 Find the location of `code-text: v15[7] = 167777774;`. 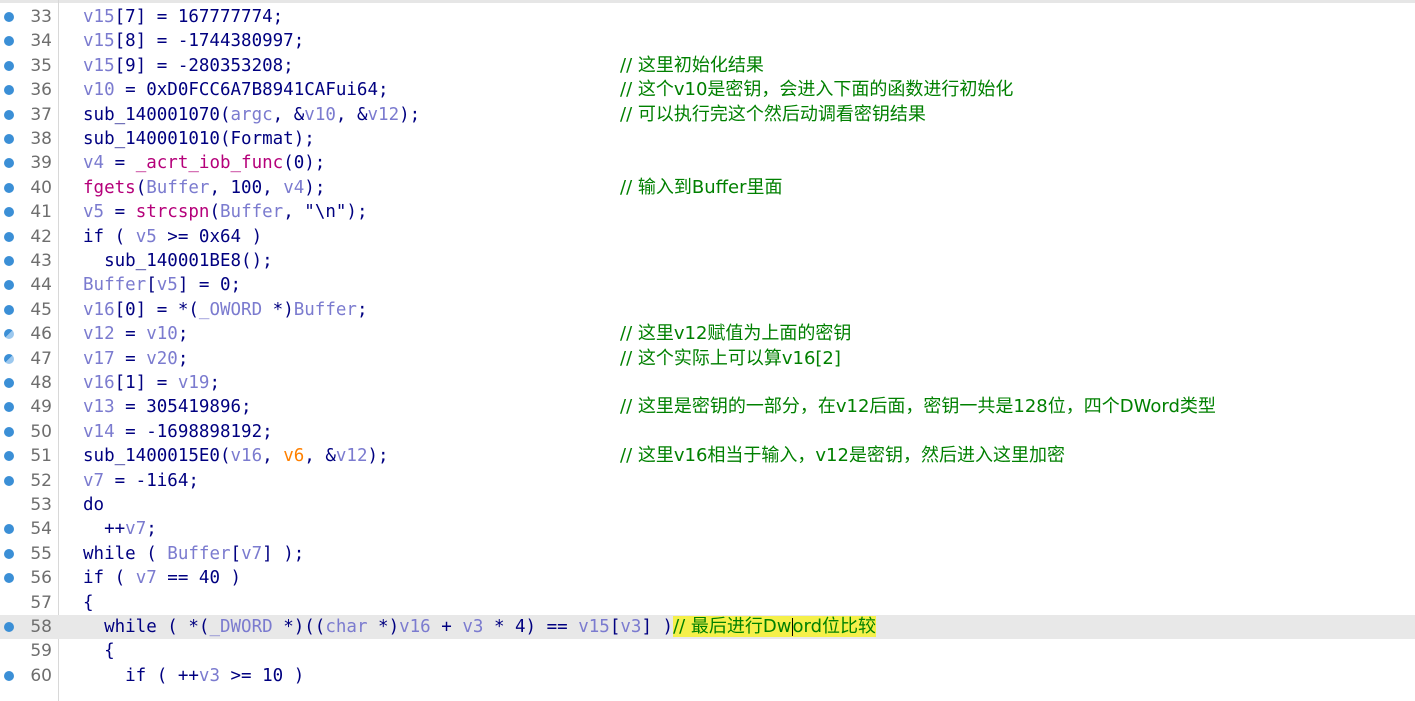

code-text: v15[7] = 167777774; is located at coordinates (183, 17).